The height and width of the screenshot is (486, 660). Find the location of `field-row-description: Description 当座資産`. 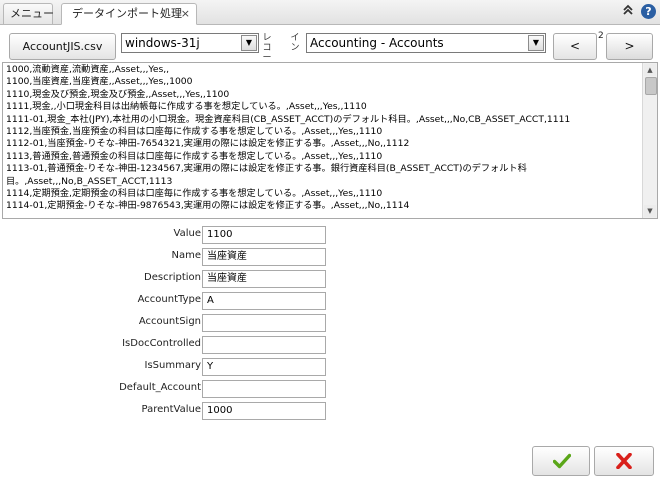

field-row-description: Description 当座資産 is located at coordinates (330, 280).